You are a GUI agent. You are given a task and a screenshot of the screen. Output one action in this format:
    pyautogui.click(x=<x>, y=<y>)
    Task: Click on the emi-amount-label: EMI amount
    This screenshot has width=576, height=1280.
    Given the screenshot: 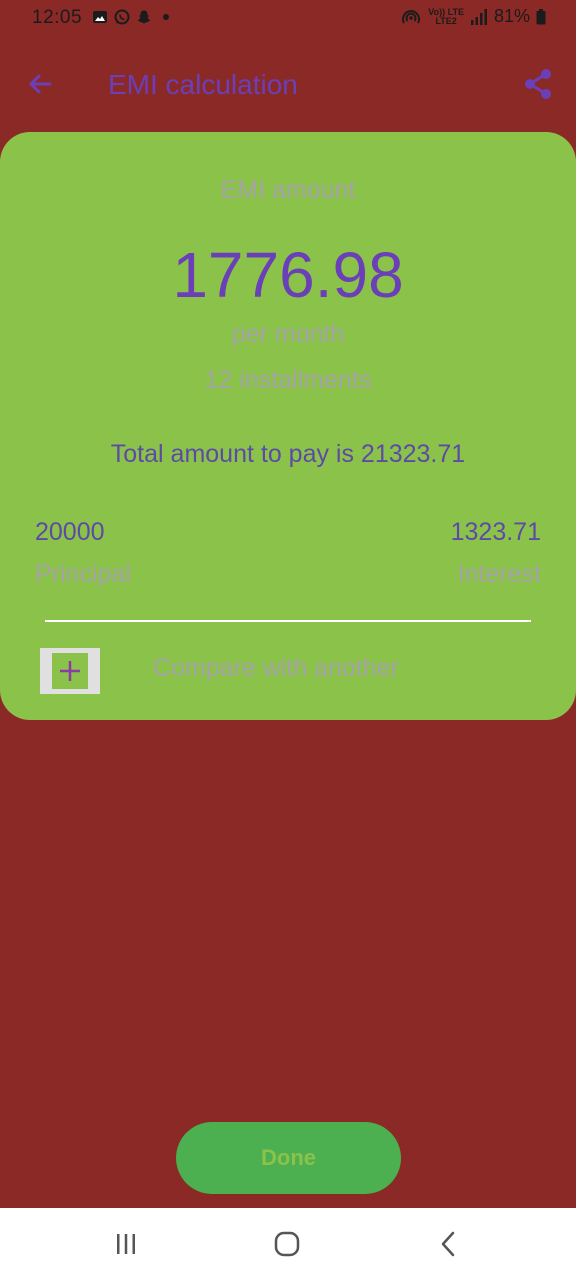 What is the action you would take?
    pyautogui.click(x=288, y=190)
    